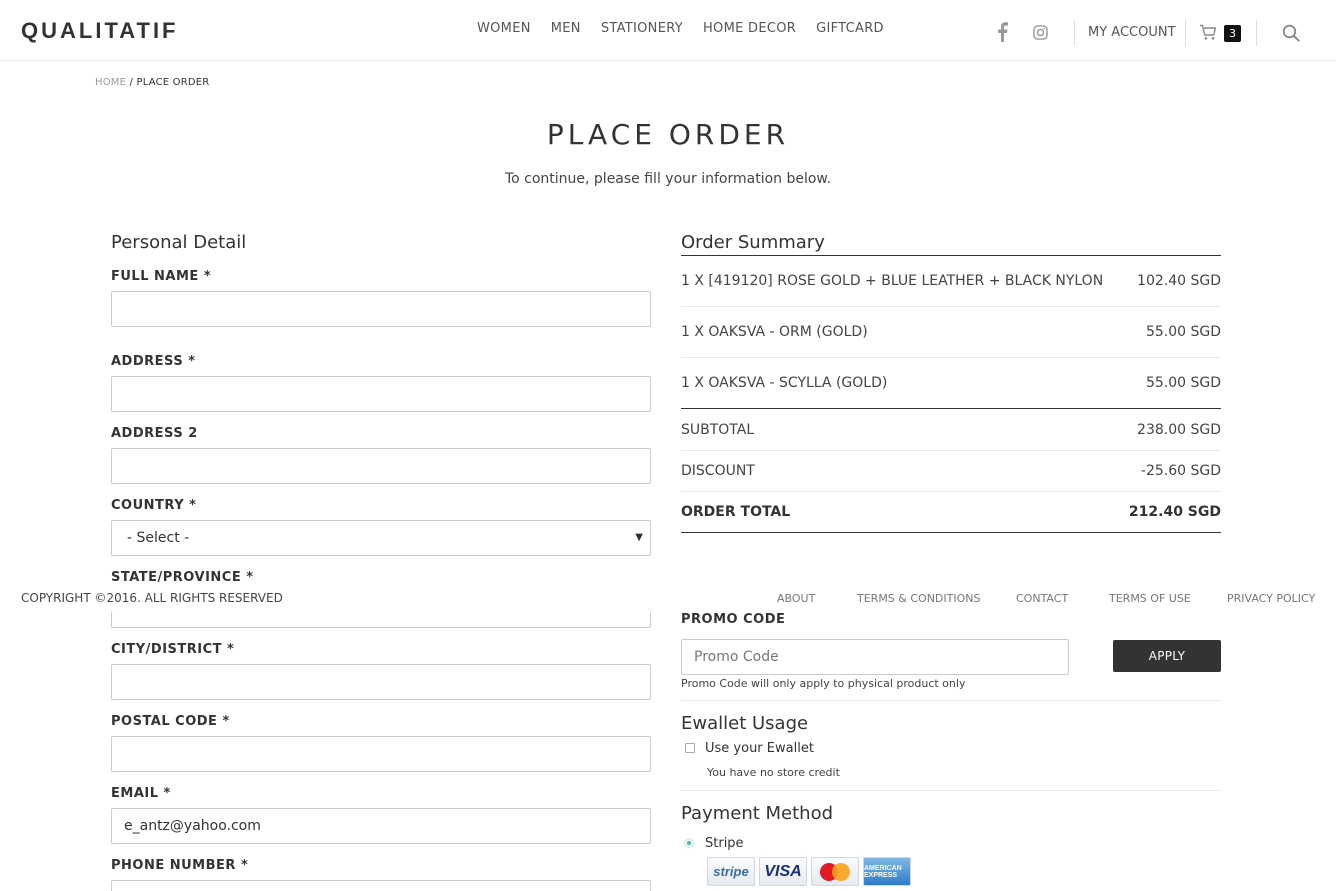 This screenshot has width=1336, height=891. I want to click on country-label: COUNTRY *, so click(154, 505).